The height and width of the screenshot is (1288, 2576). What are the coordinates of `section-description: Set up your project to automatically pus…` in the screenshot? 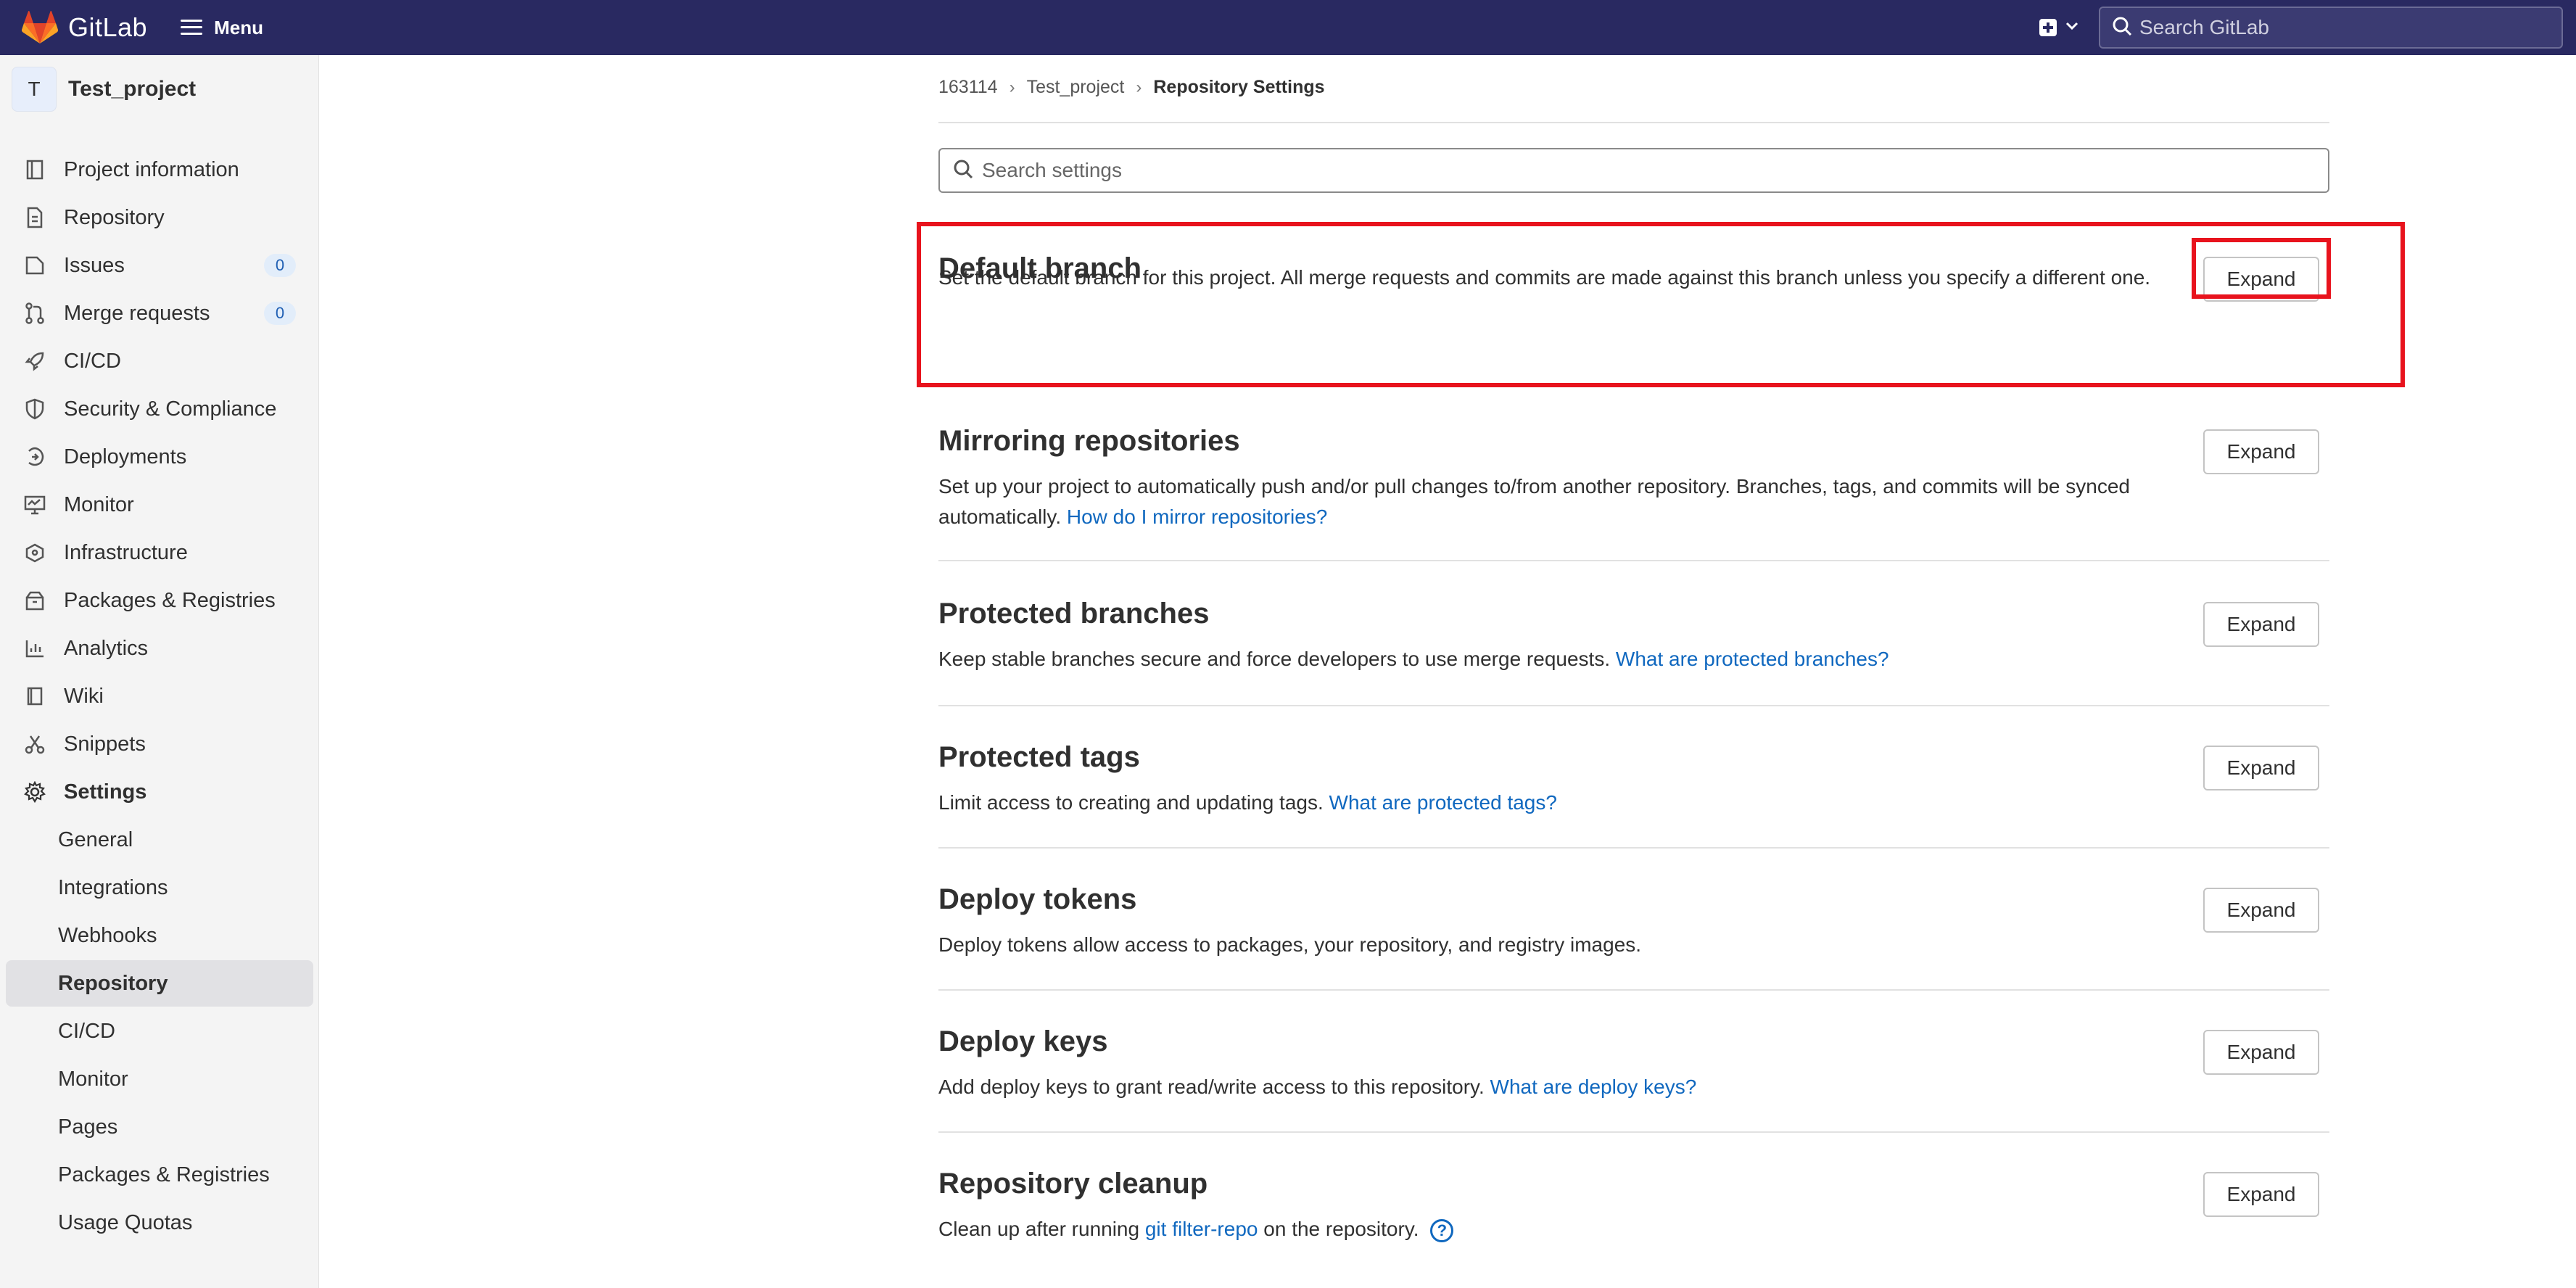 It's located at (1555, 501).